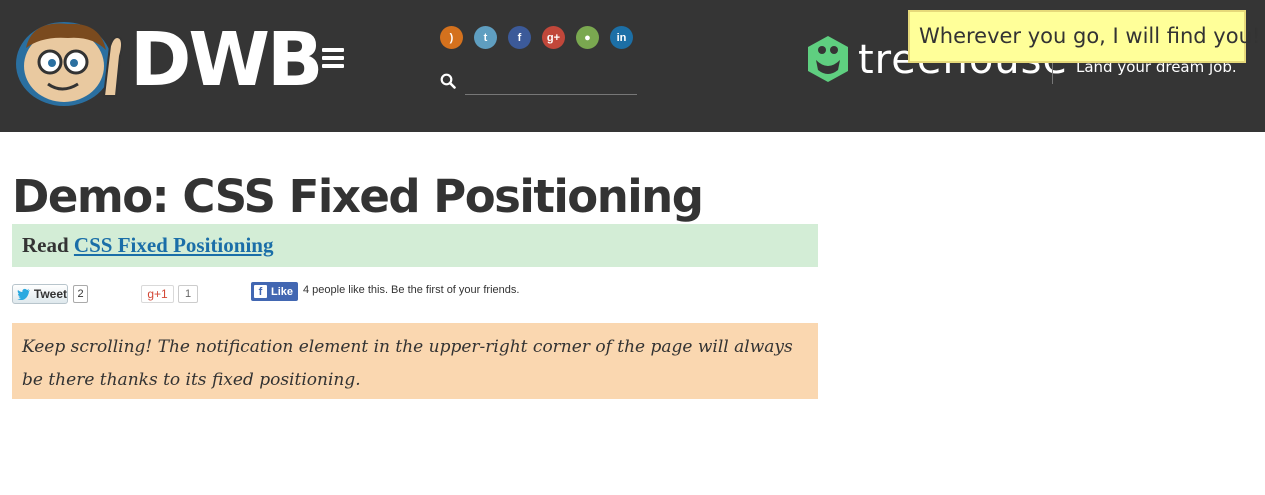  I want to click on google-plus-count: 1, so click(188, 294).